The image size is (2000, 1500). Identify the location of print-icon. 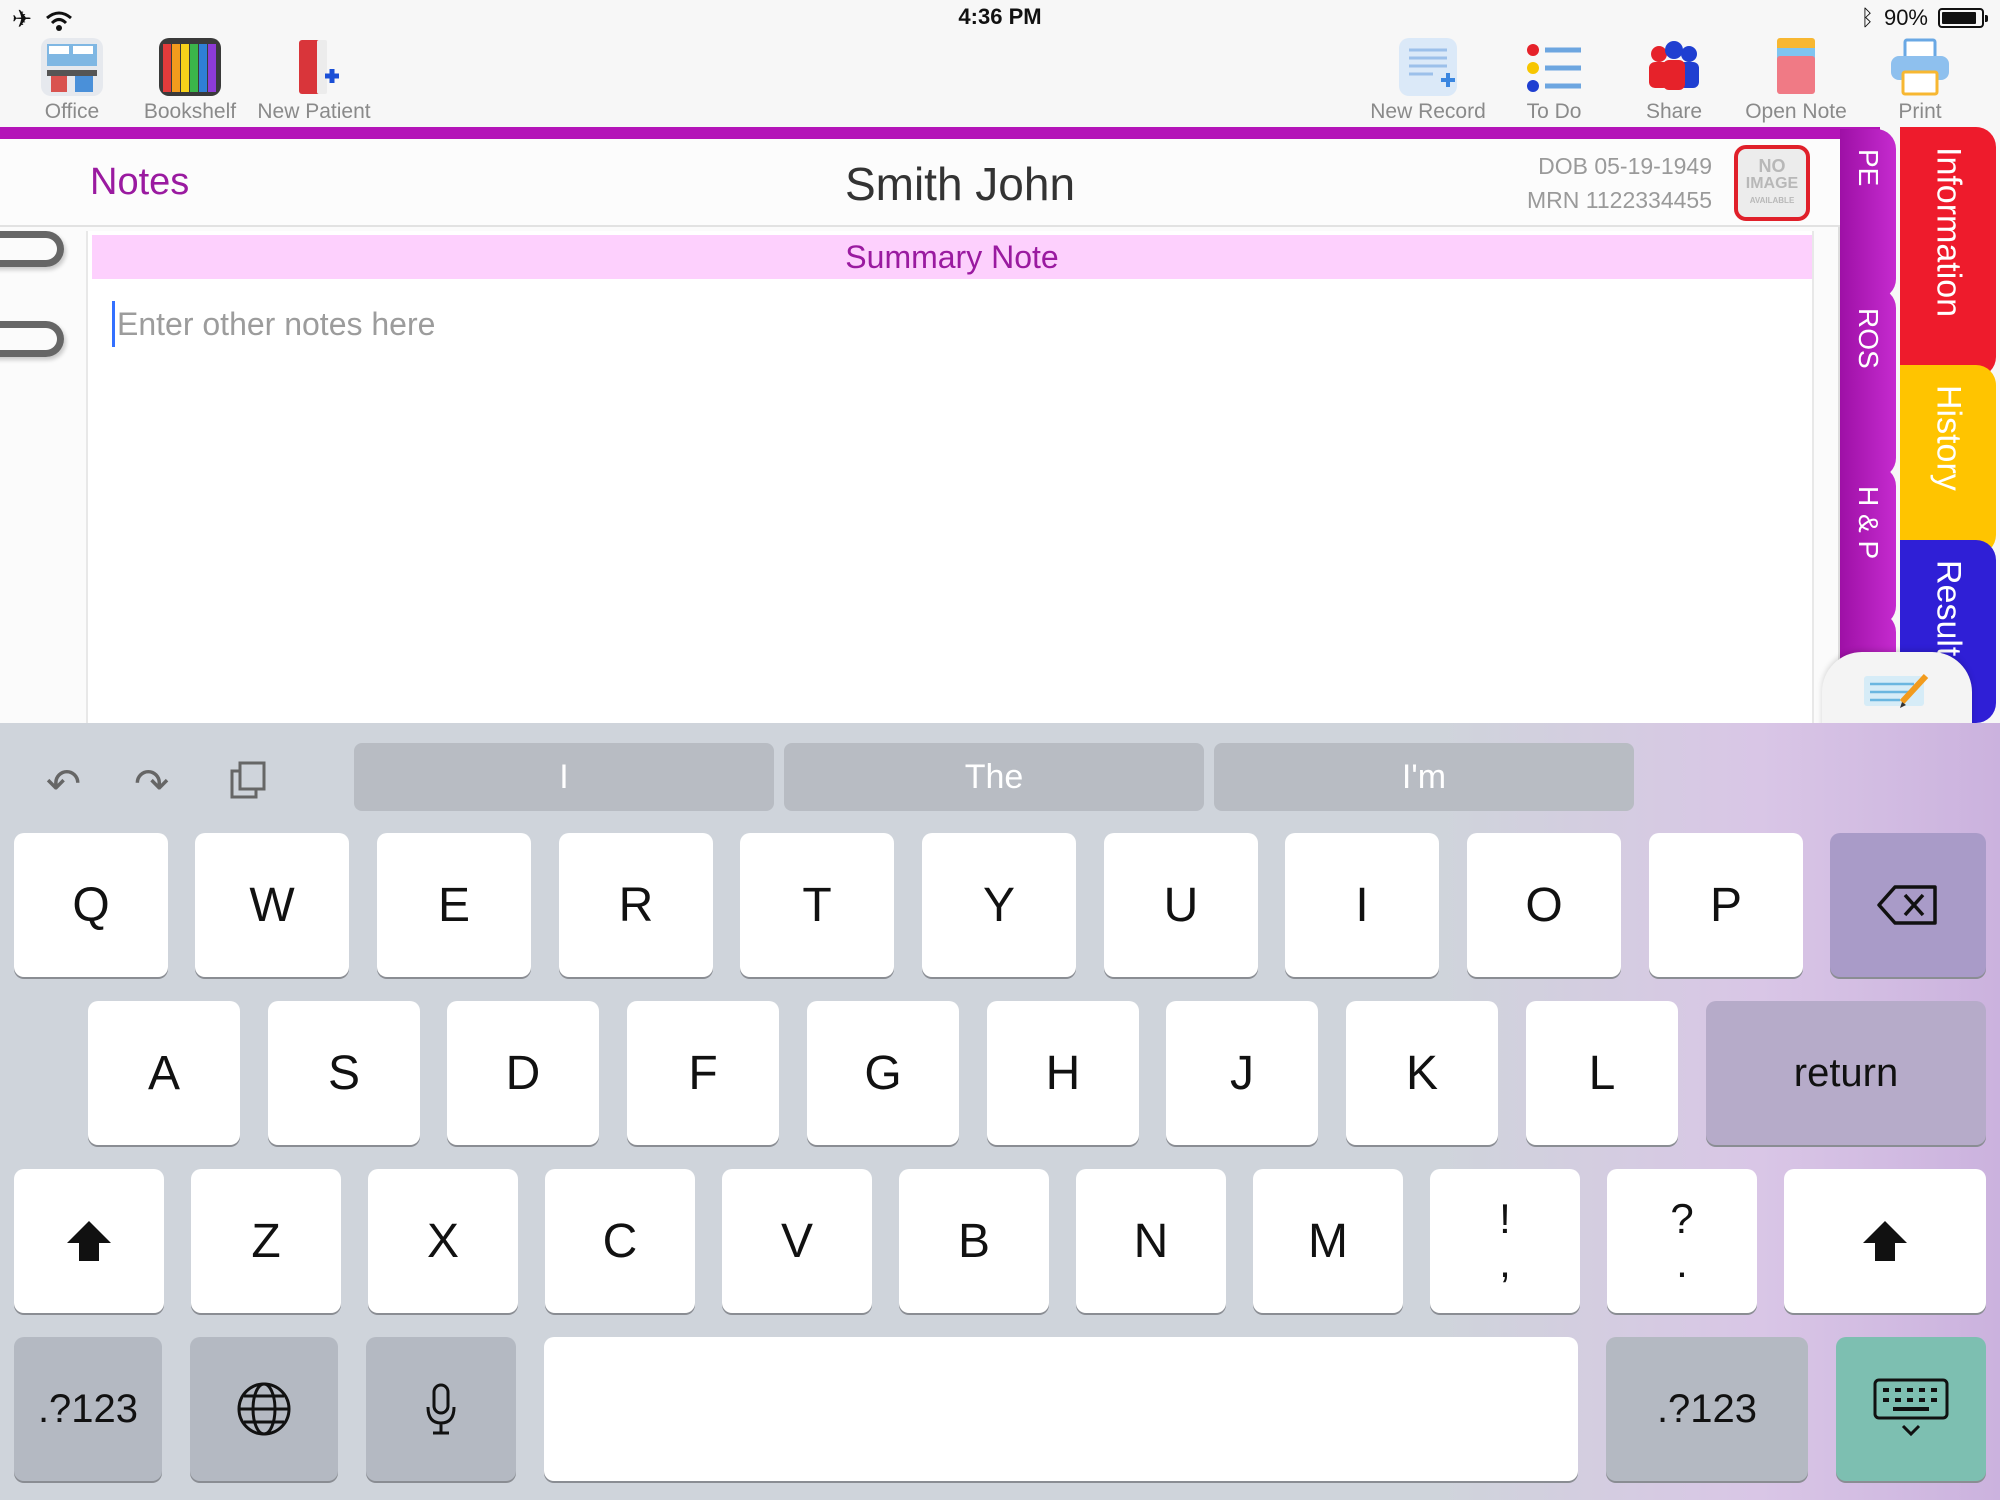
(1920, 67).